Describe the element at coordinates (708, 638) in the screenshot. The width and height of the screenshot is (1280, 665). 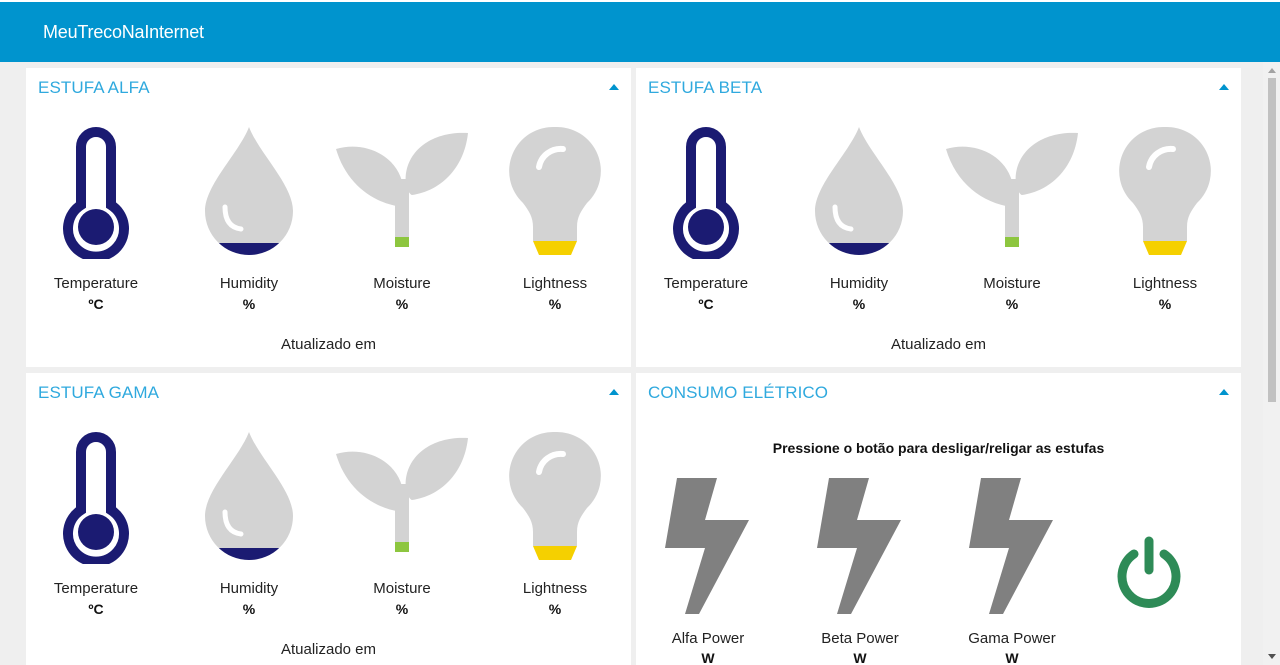
I see `meter-label: Alfa Power` at that location.